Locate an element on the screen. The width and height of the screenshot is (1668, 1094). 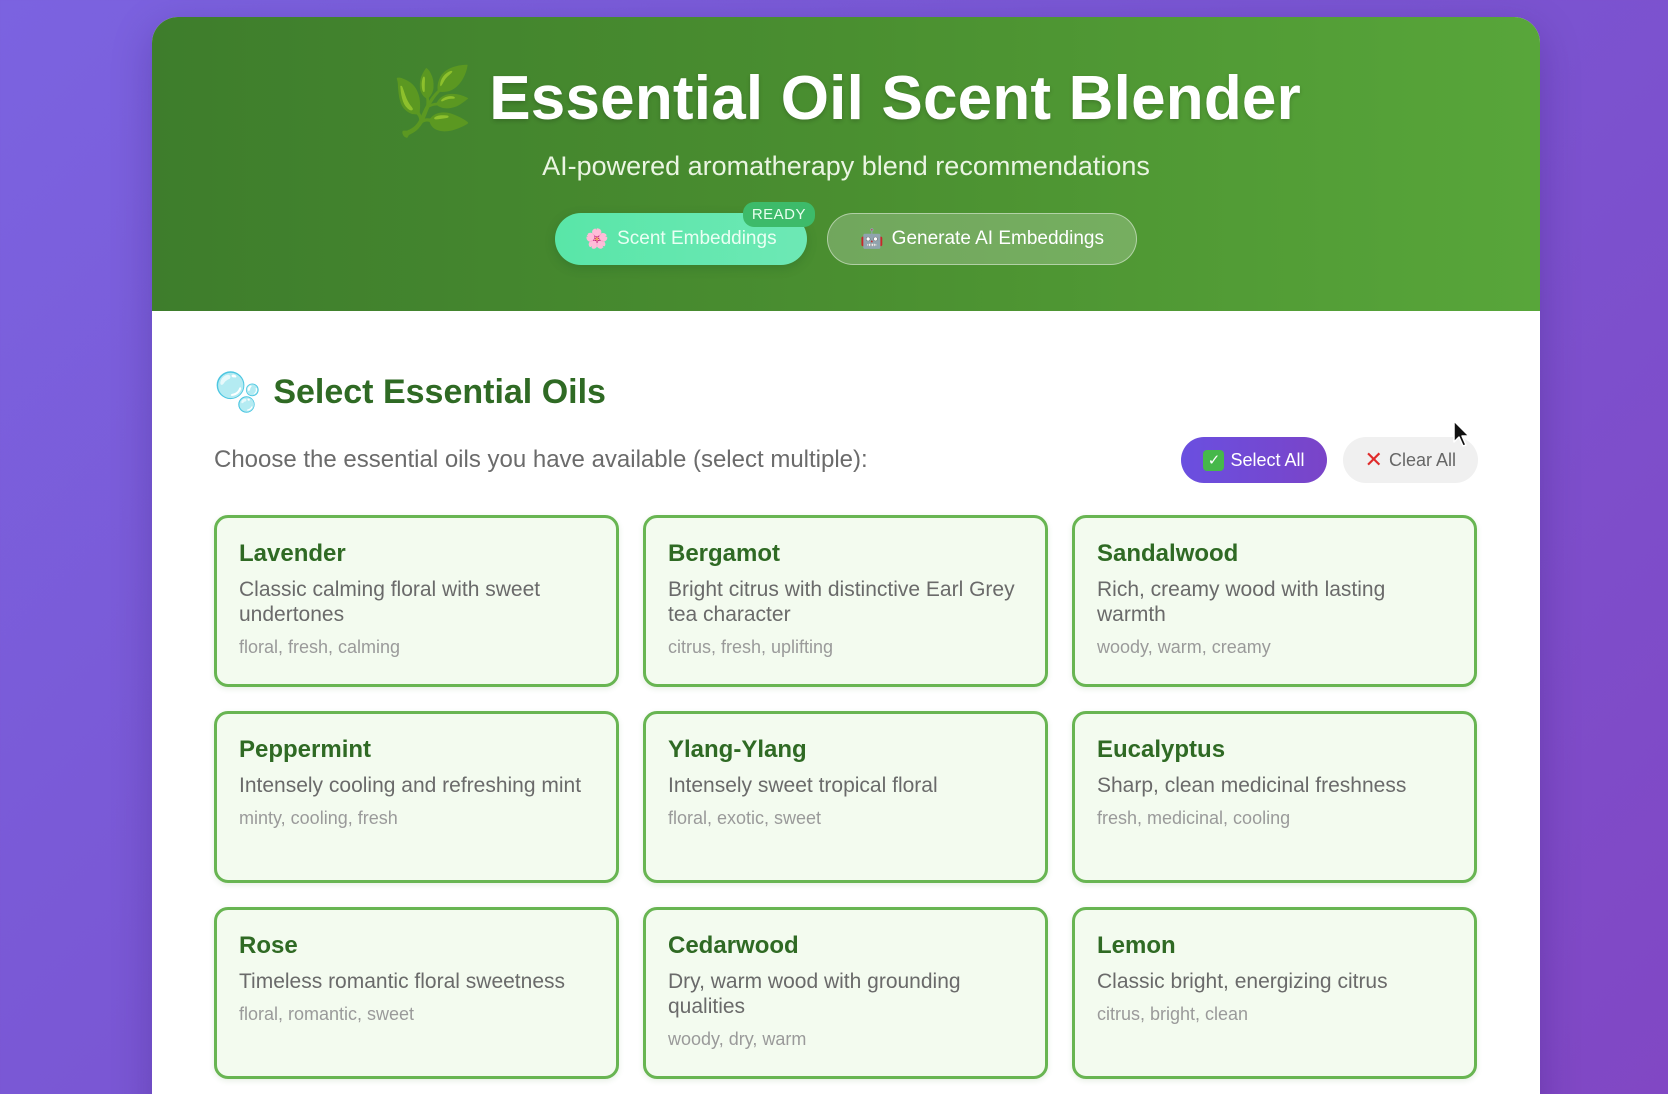
section-title: Select Essential Oils is located at coordinates (439, 392).